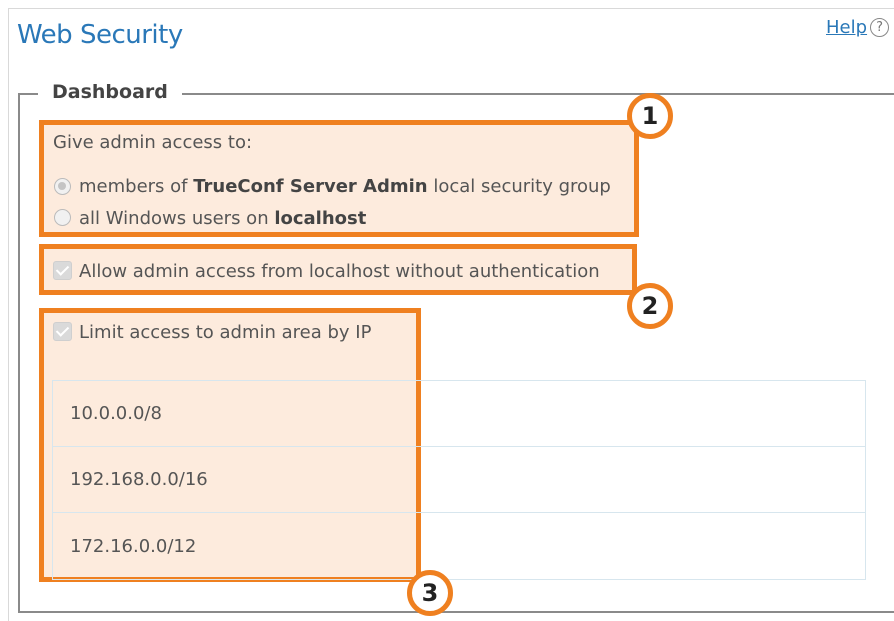  What do you see at coordinates (100, 35) in the screenshot?
I see `page-title: Web Security` at bounding box center [100, 35].